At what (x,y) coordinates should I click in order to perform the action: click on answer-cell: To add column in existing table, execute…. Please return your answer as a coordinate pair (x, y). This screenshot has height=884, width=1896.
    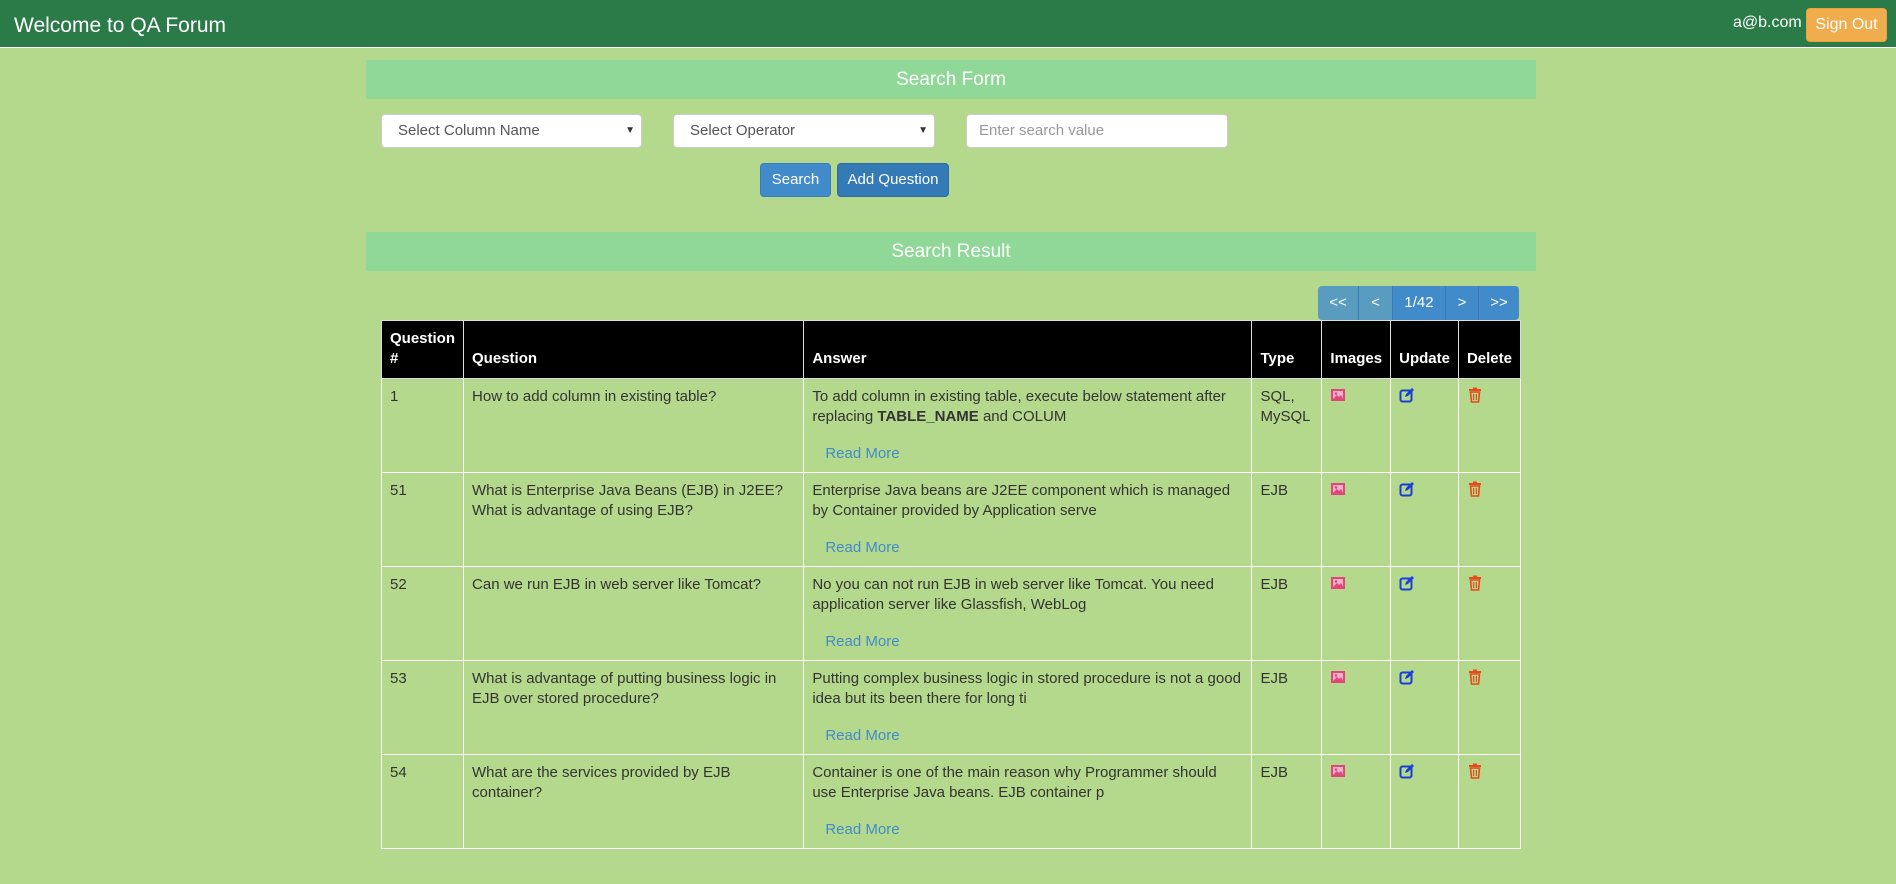
    Looking at the image, I should click on (1028, 425).